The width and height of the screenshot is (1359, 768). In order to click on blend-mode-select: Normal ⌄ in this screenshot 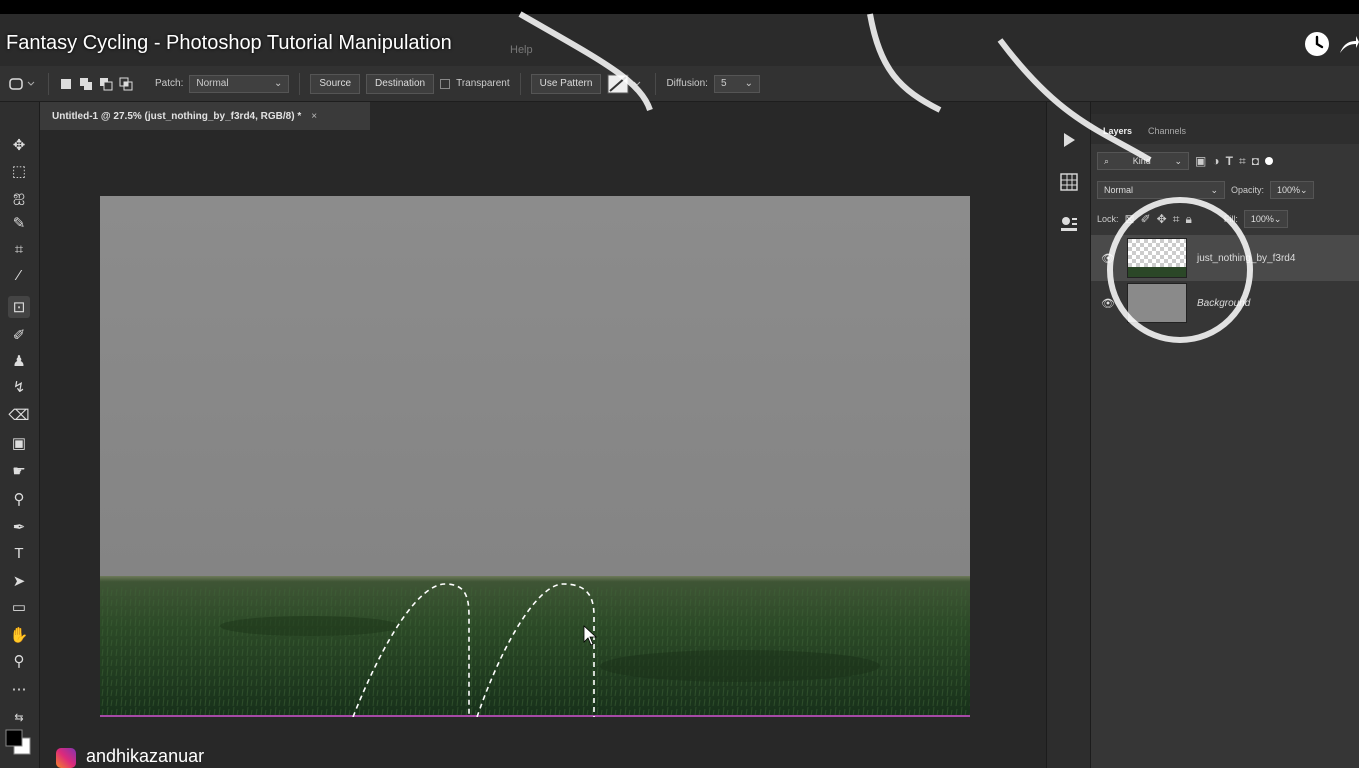, I will do `click(1161, 190)`.